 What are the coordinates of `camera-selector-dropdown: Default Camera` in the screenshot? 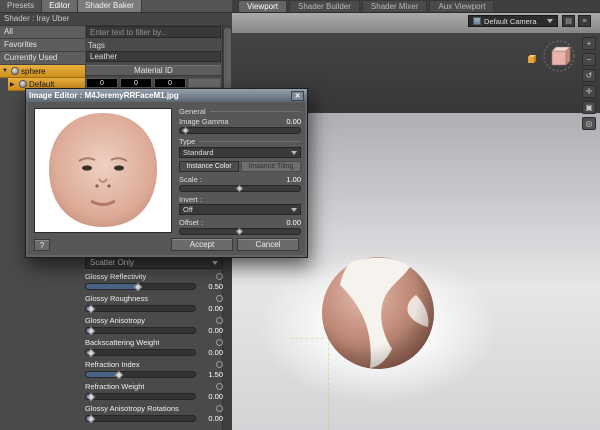 It's located at (513, 21).